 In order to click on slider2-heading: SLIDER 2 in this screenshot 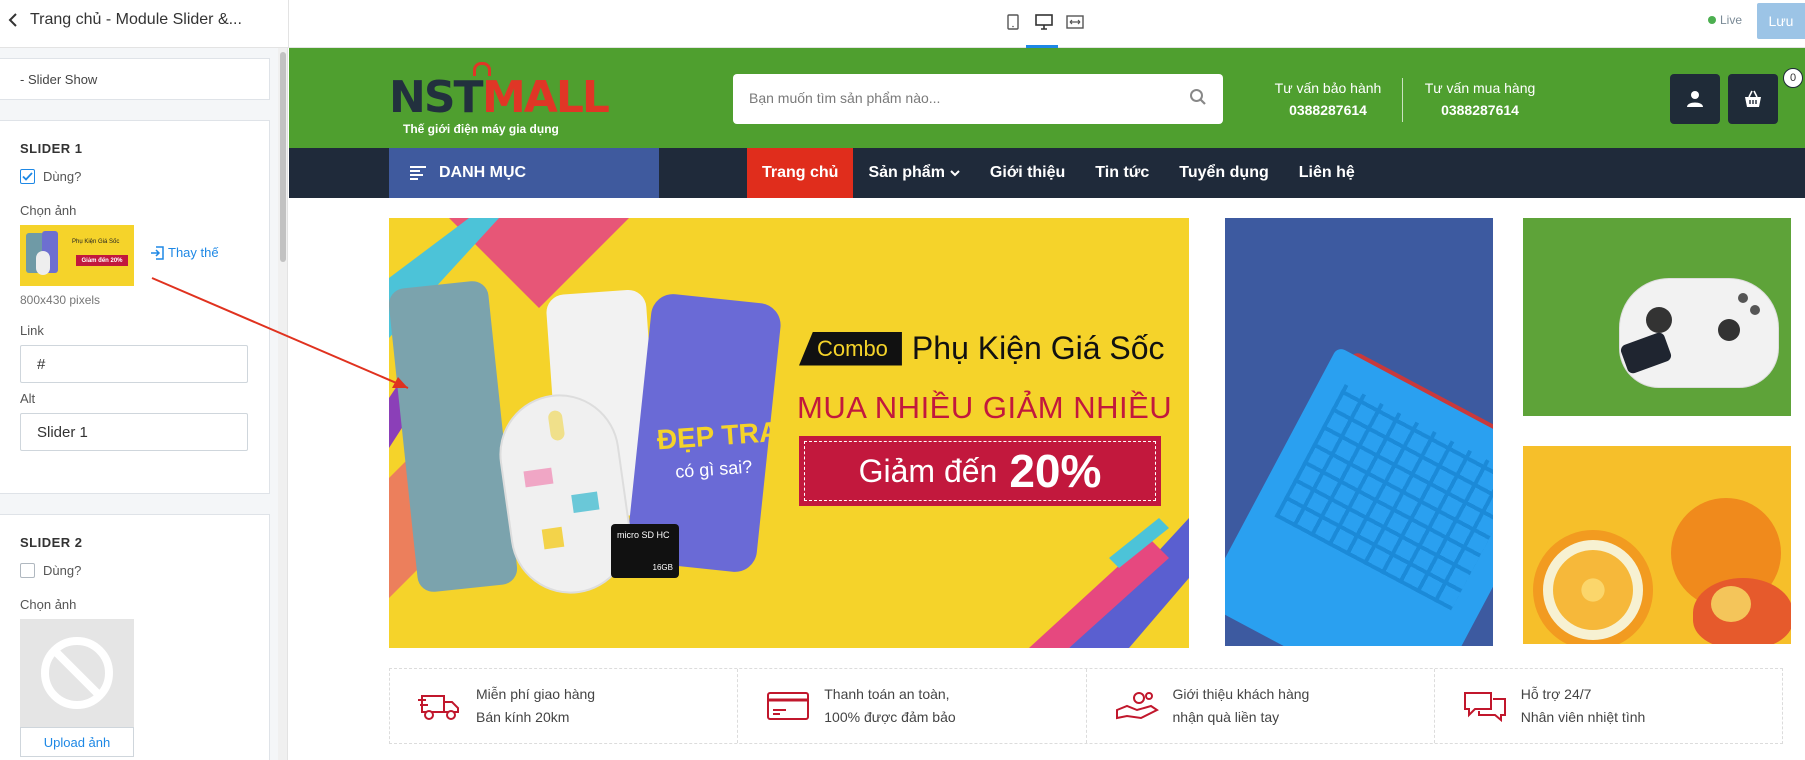, I will do `click(51, 542)`.